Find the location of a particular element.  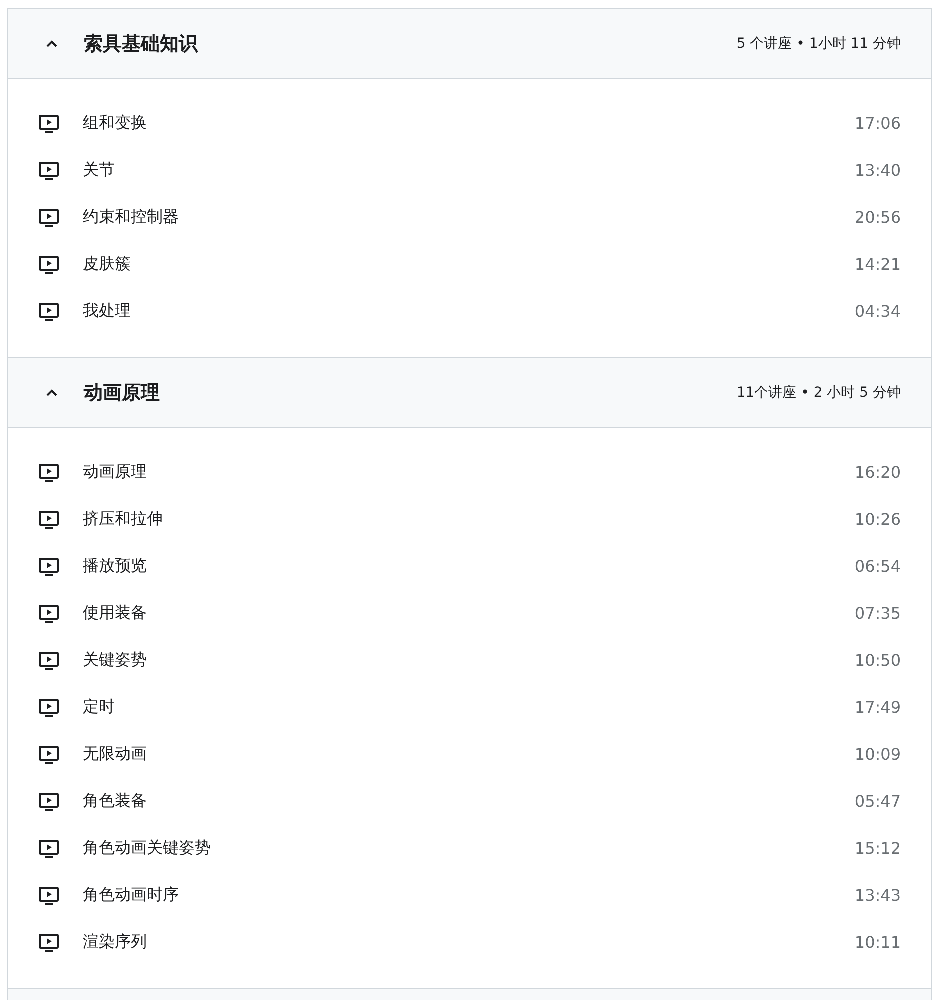

lecture-title: 角色动画关键姿势 is located at coordinates (469, 848).